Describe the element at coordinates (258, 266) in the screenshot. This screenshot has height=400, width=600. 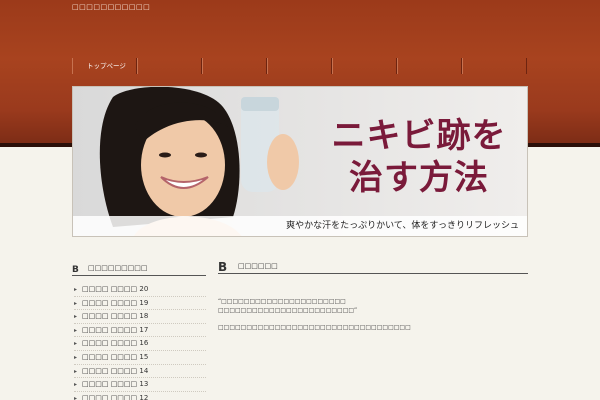
I see `main-heading-text: □□□□□□` at that location.